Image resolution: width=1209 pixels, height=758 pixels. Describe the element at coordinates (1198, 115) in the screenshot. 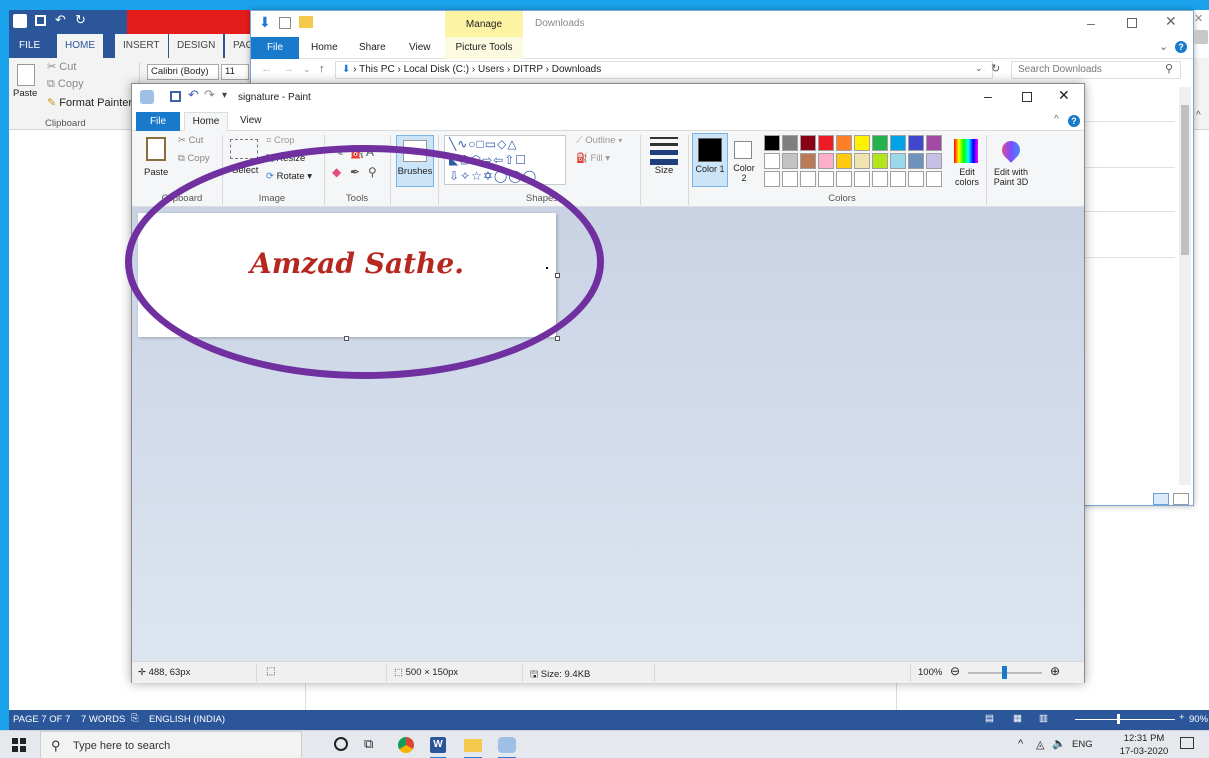

I see `word-scroll-up-icon: ^` at that location.